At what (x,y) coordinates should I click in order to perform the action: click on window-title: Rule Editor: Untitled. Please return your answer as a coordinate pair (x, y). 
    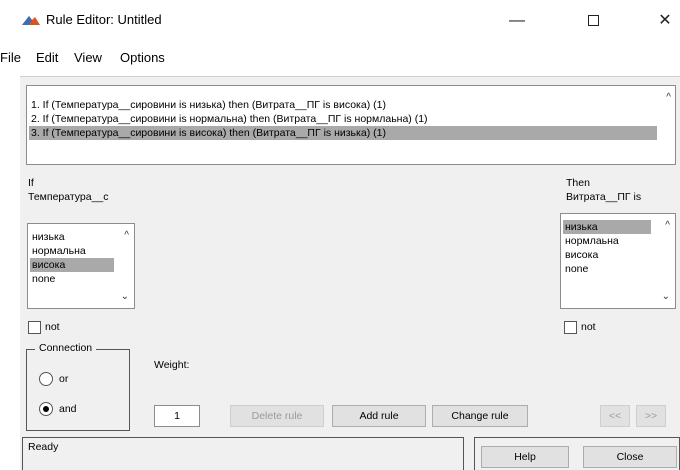
    Looking at the image, I should click on (104, 19).